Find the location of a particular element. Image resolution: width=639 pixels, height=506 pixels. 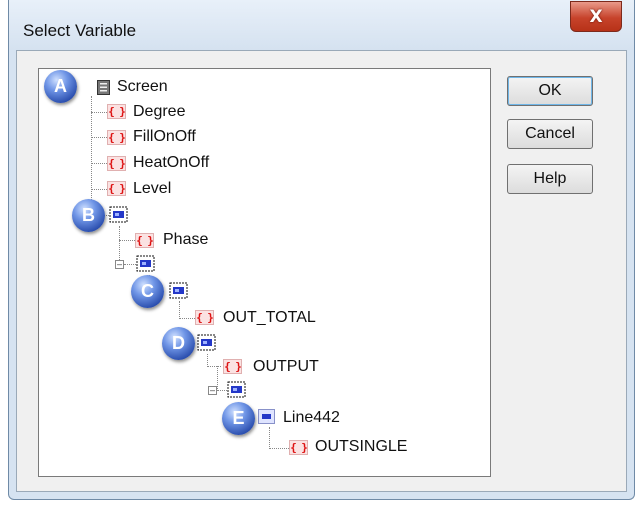

callout-badge: E is located at coordinates (238, 418).